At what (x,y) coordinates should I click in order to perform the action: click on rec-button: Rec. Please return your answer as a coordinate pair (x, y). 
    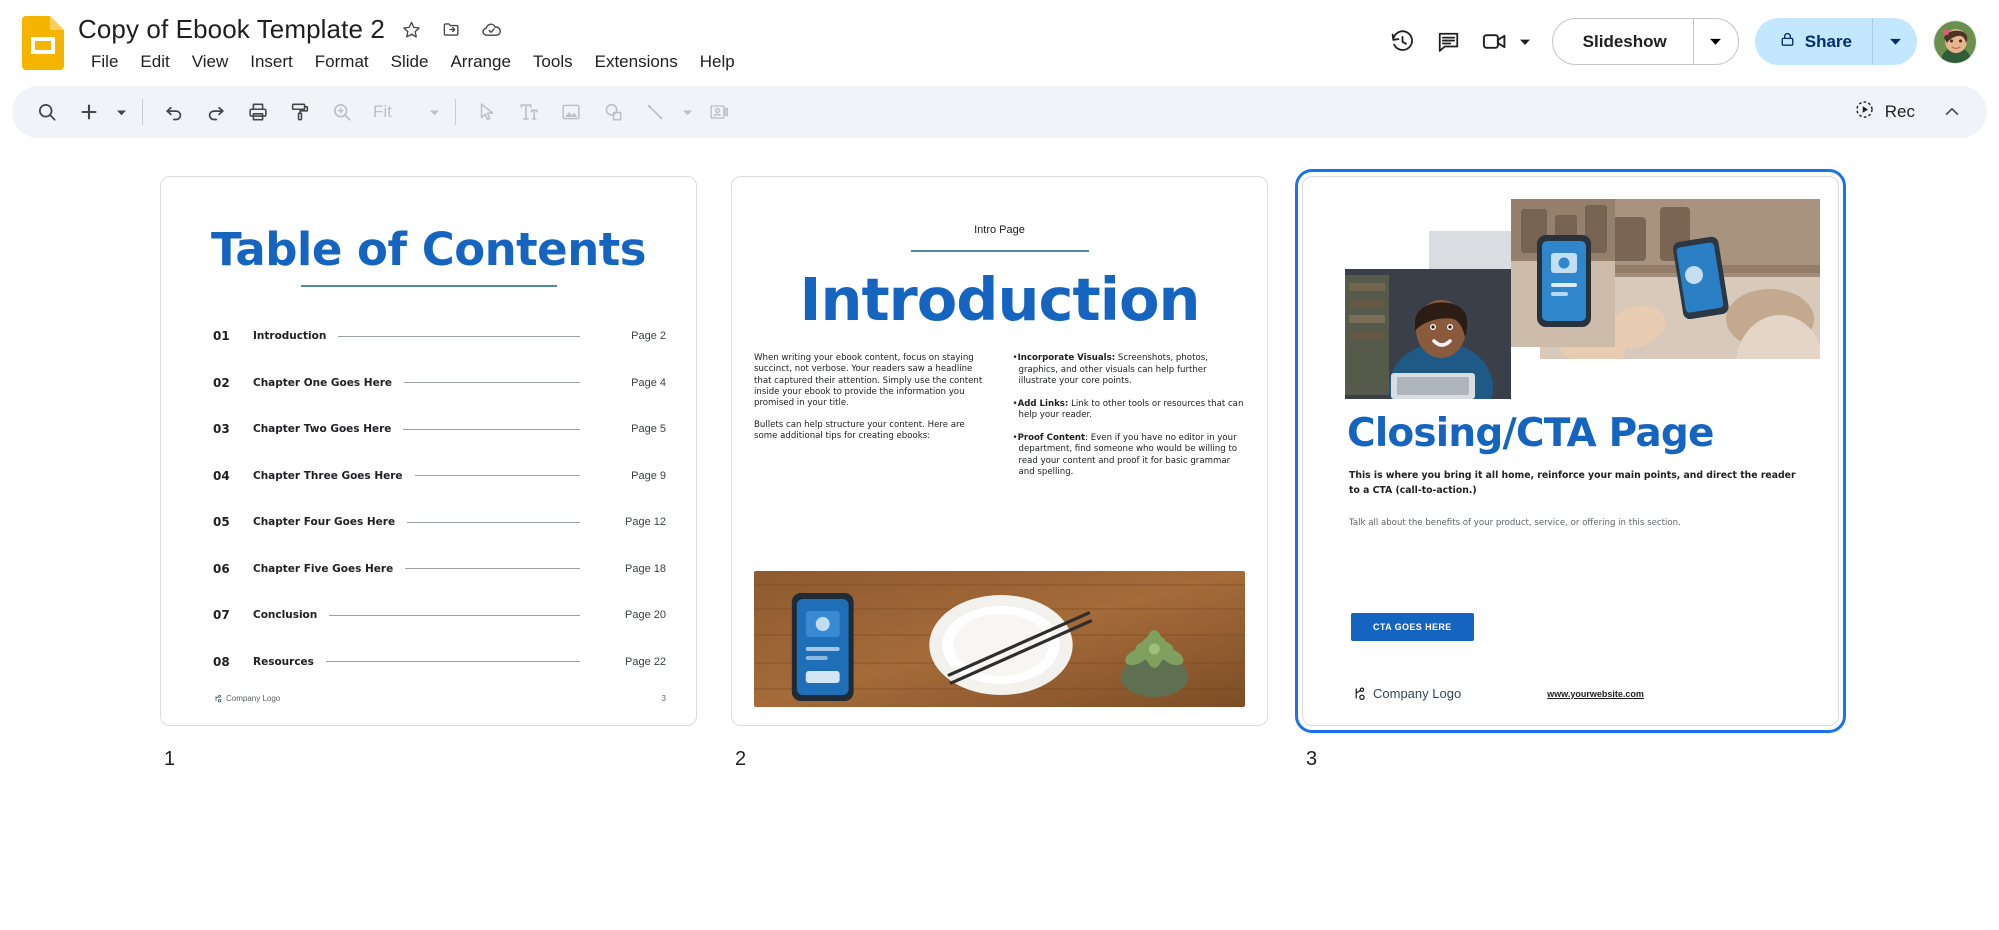
    Looking at the image, I should click on (1884, 112).